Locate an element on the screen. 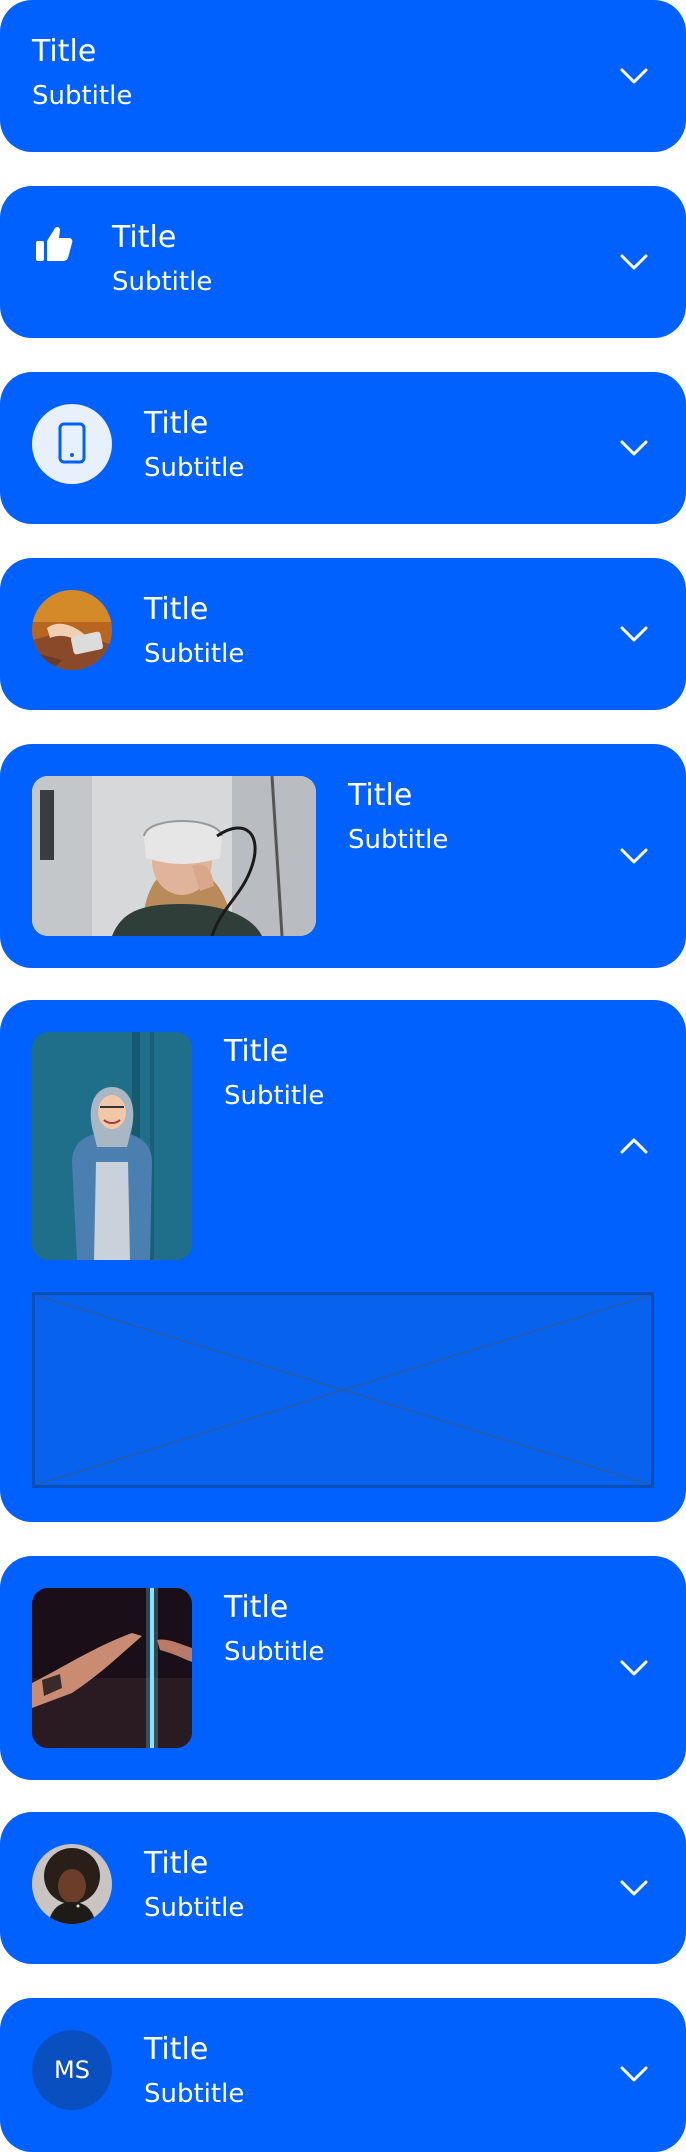  thumbs-up-icon is located at coordinates (54, 243).